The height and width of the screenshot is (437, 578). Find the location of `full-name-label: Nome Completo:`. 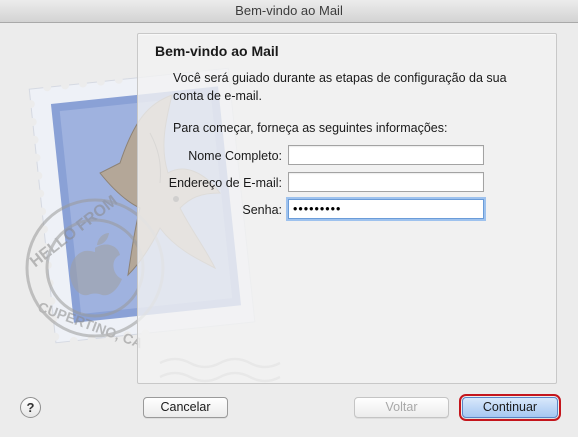

full-name-label: Nome Completo: is located at coordinates (235, 156).